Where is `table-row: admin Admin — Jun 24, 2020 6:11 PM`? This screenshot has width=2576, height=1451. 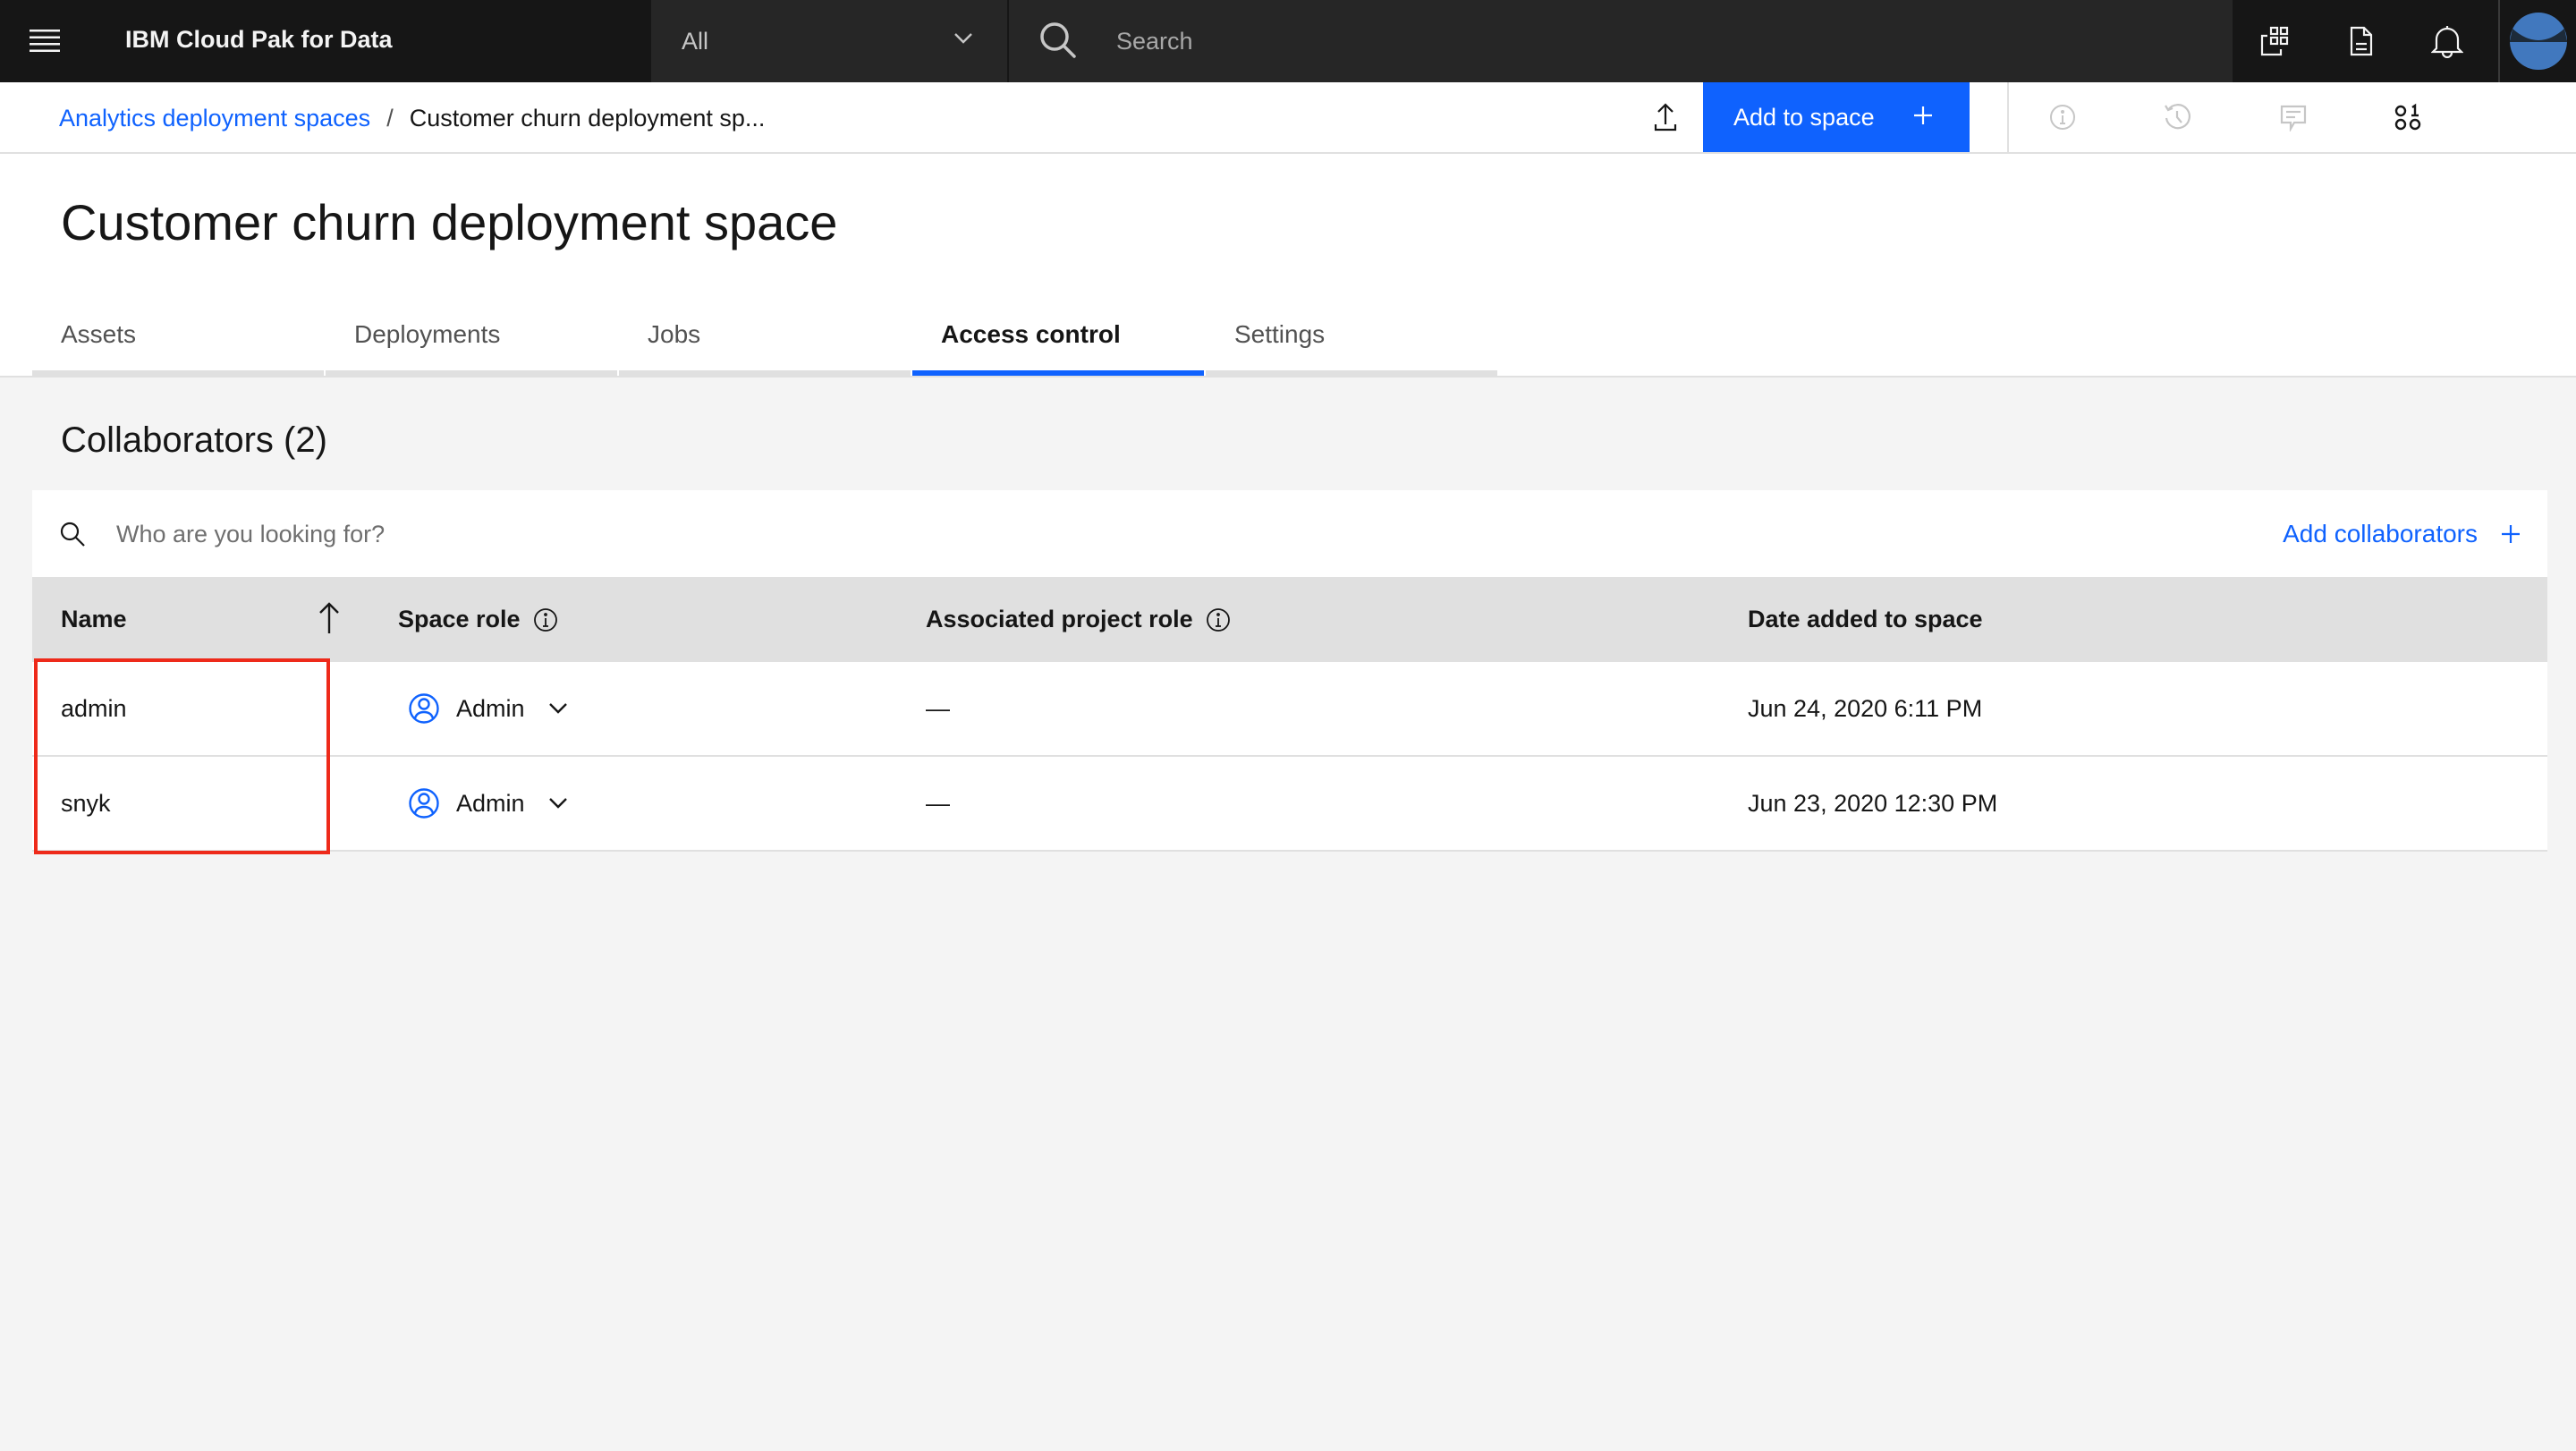 table-row: admin Admin — Jun 24, 2020 6:11 PM is located at coordinates (1289, 709).